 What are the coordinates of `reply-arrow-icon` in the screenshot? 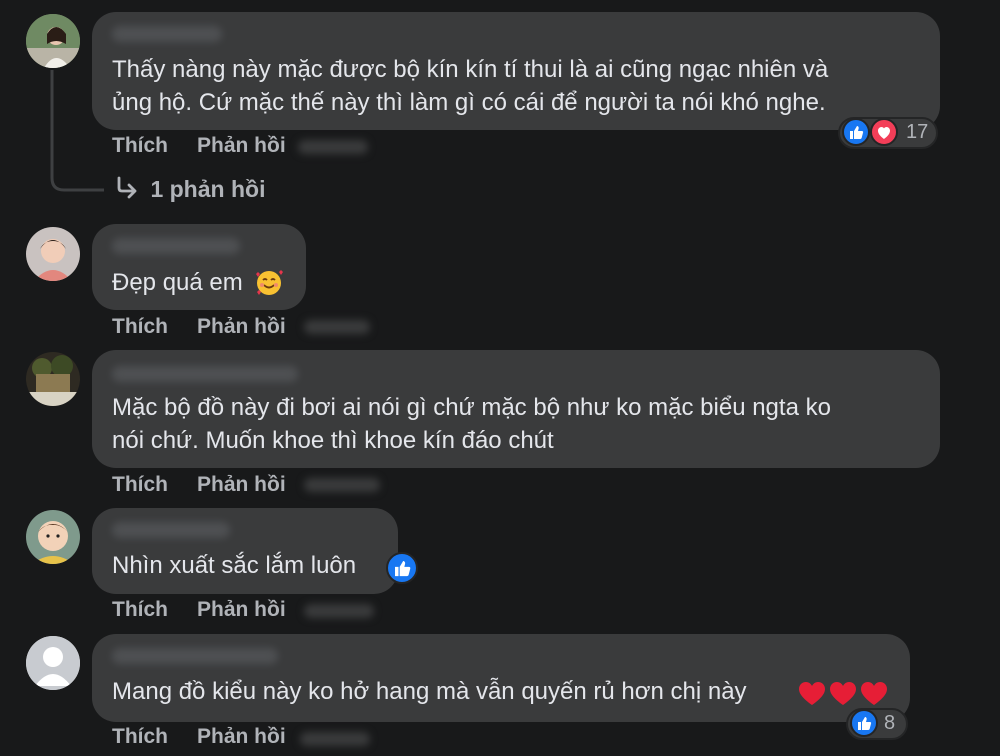 It's located at (127, 189).